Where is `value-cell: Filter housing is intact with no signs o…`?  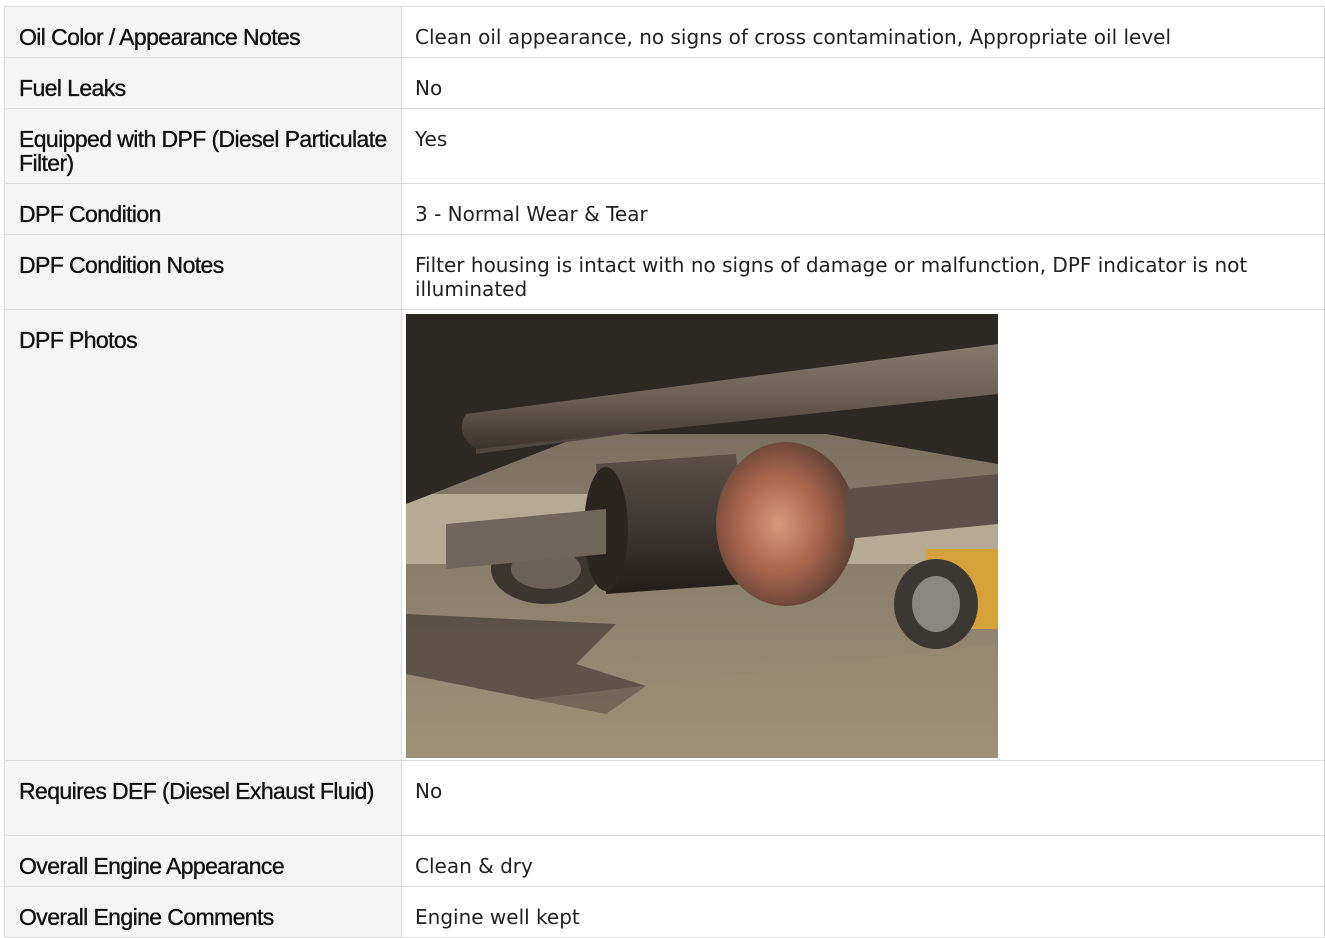
value-cell: Filter housing is intact with no signs o… is located at coordinates (863, 272).